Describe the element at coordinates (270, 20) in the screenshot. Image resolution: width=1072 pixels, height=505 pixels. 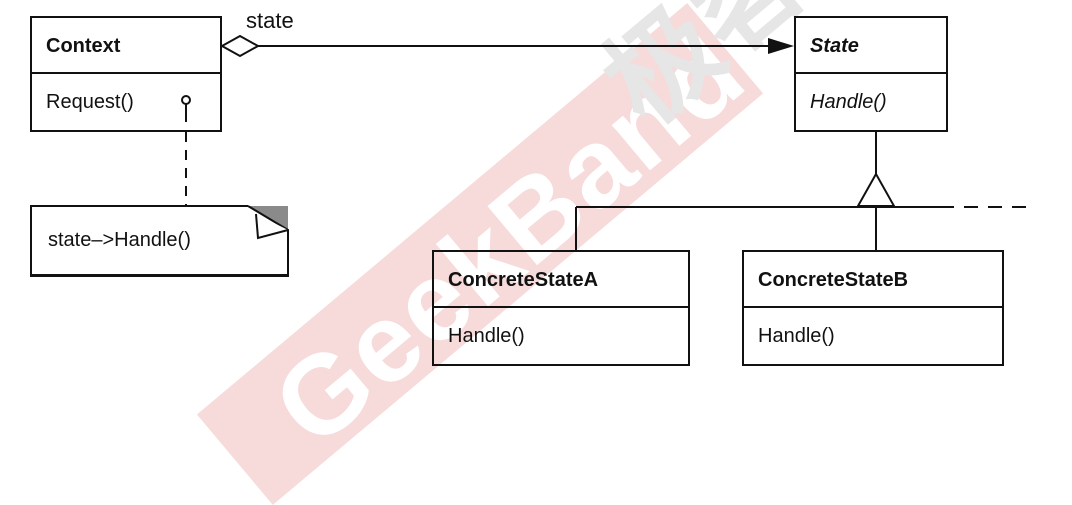
I see `association-label: state` at that location.